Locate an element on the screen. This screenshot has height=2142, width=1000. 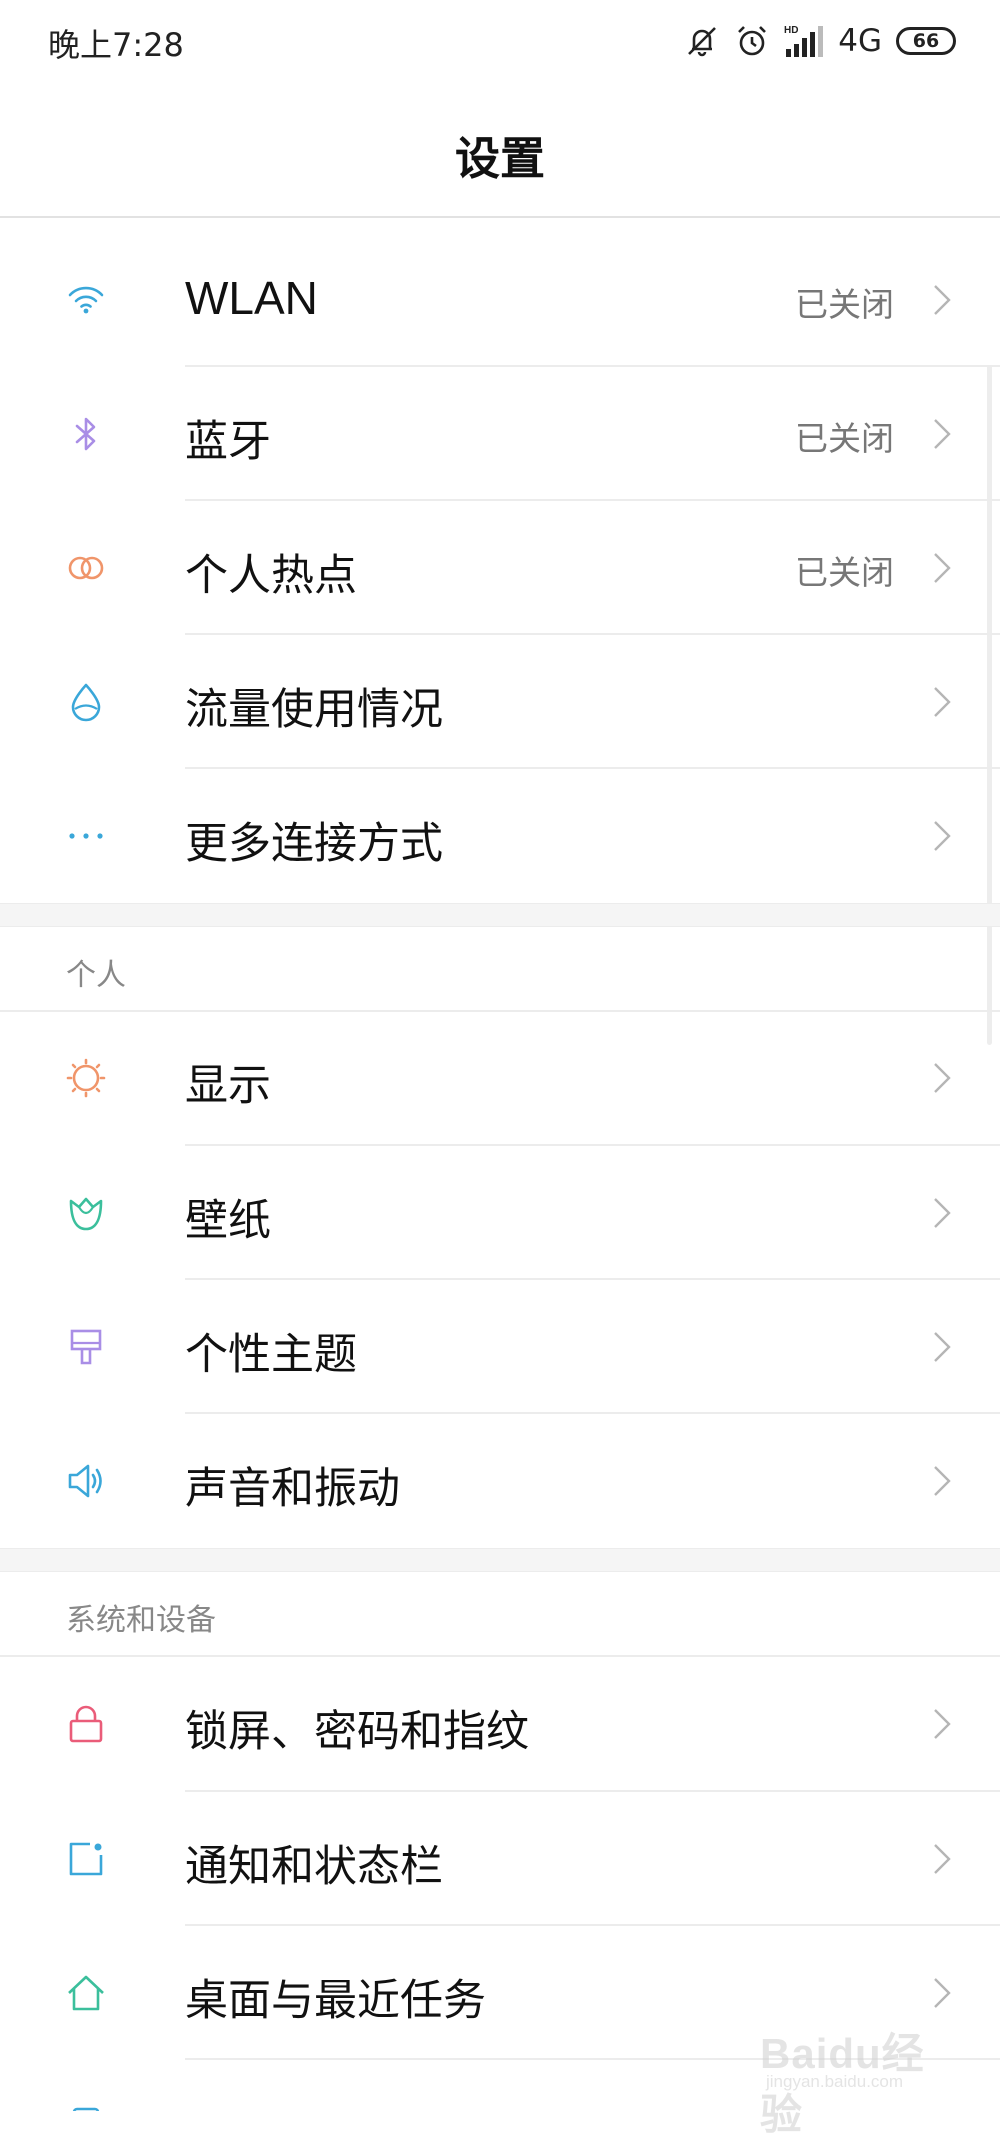
settings-item-data-usage: 流量使用情况 is located at coordinates (500, 702).